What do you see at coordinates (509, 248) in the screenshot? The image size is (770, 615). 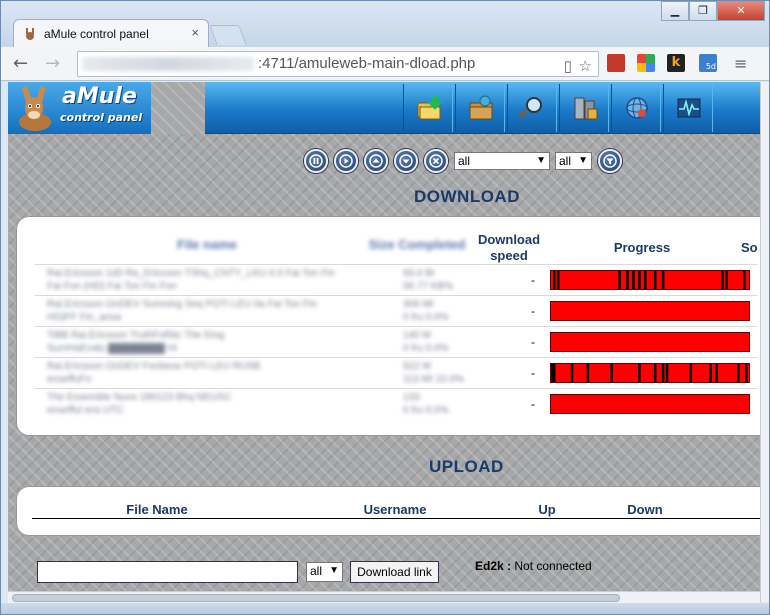 I see `col-download-speed: Download speed` at bounding box center [509, 248].